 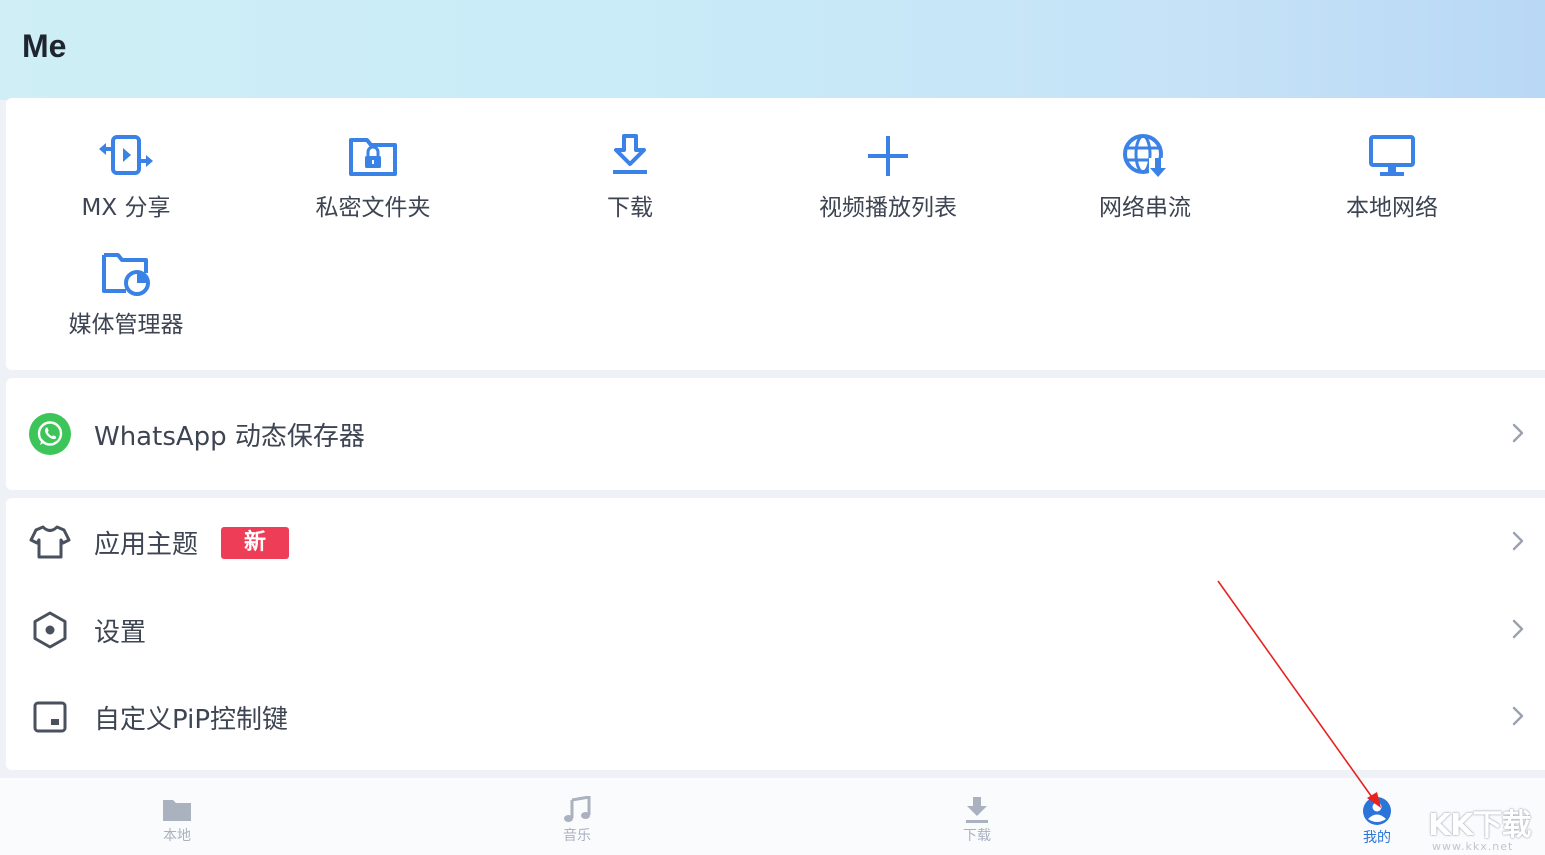 What do you see at coordinates (126, 274) in the screenshot?
I see `folder-chart-icon` at bounding box center [126, 274].